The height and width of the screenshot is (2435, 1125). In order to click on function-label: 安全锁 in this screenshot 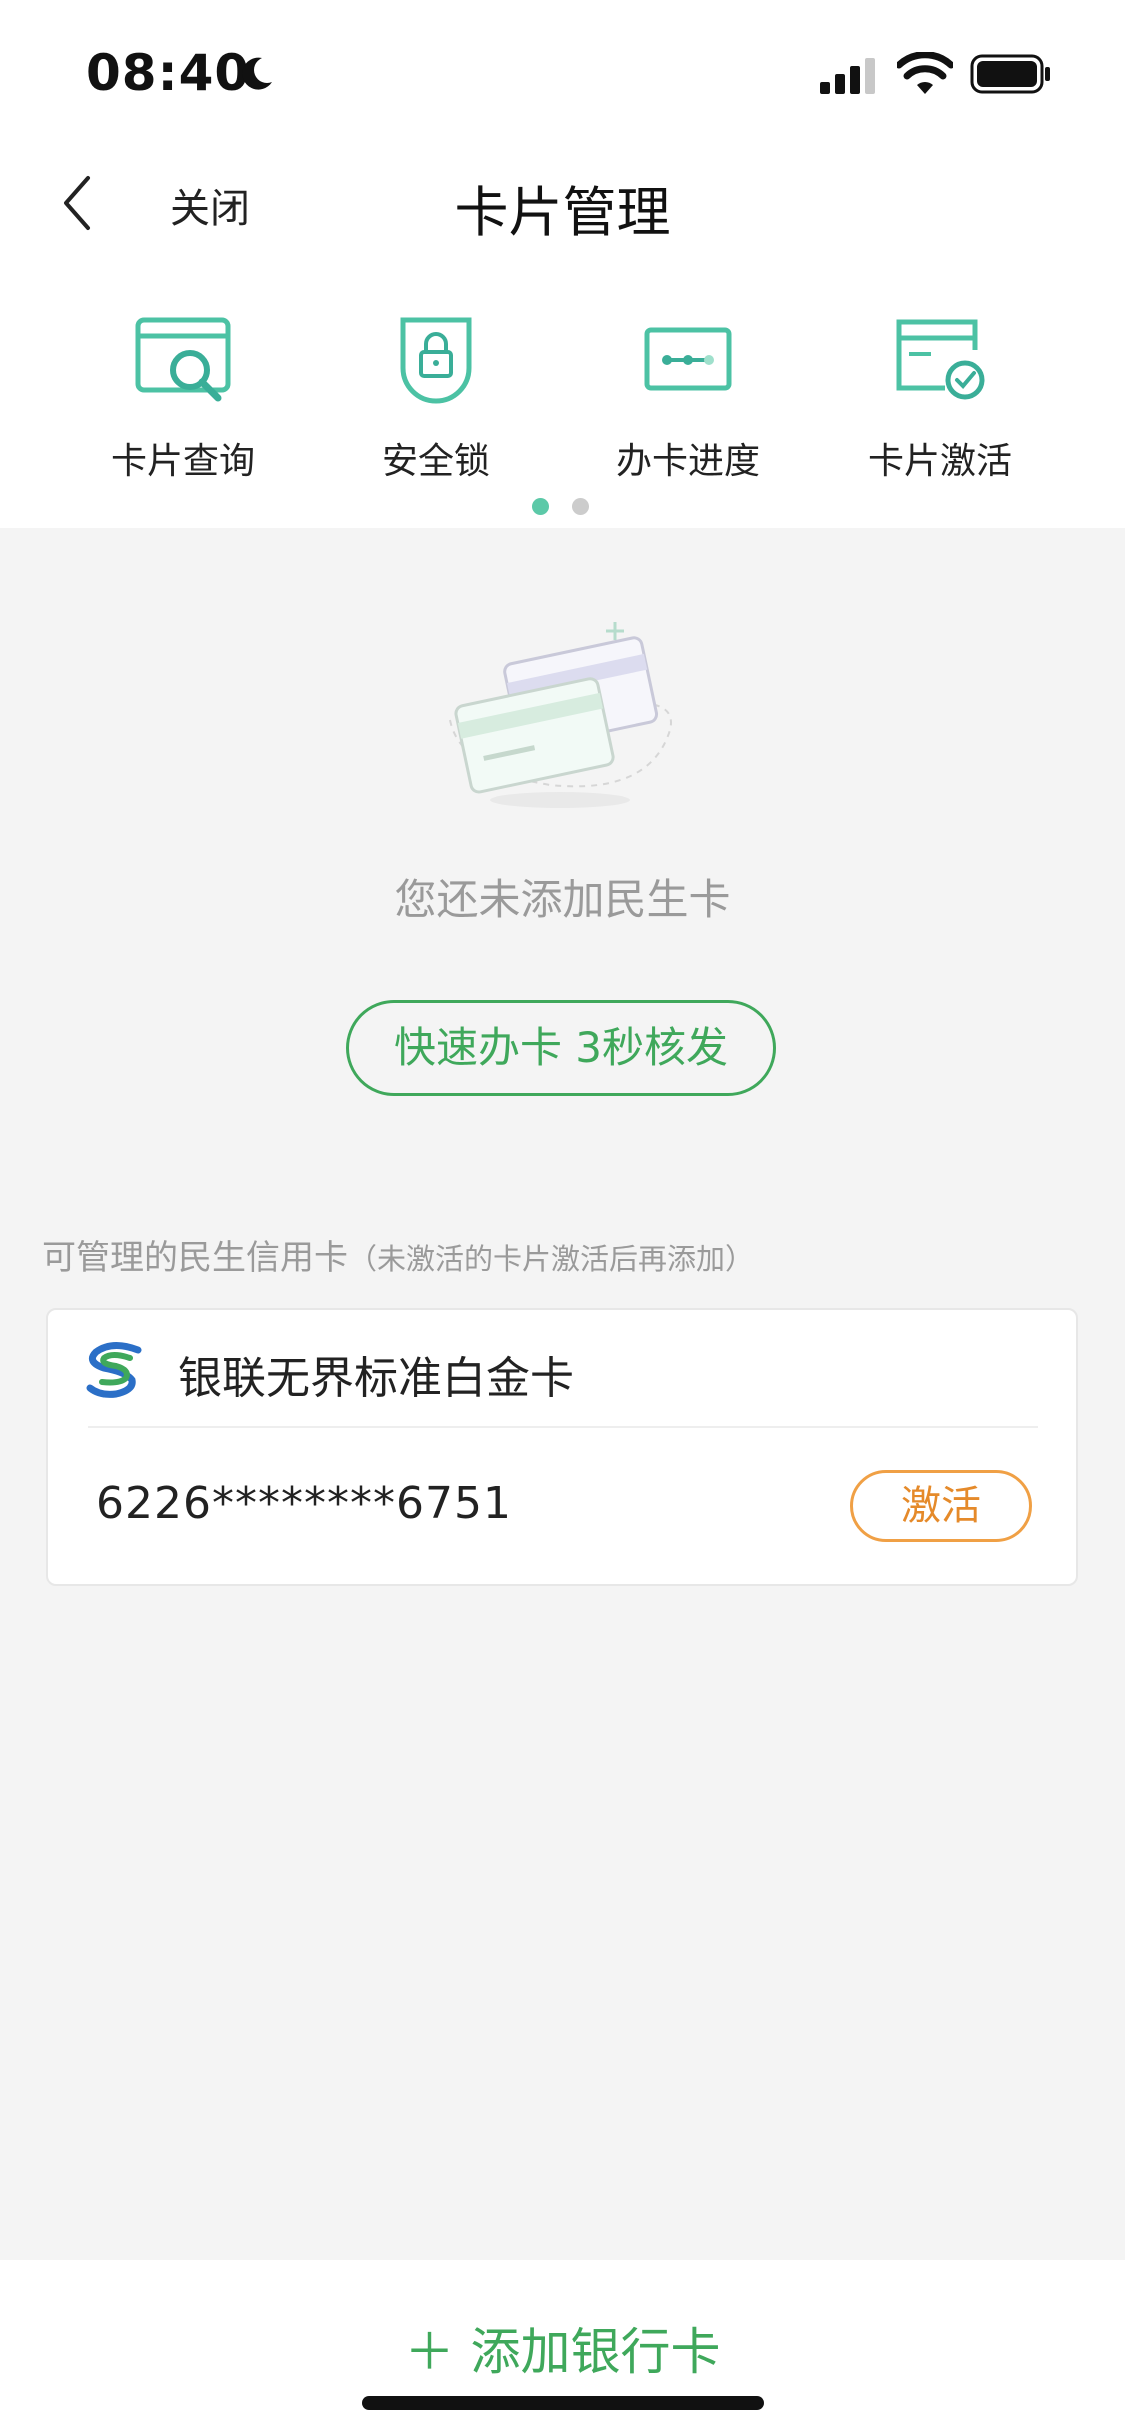, I will do `click(435, 461)`.